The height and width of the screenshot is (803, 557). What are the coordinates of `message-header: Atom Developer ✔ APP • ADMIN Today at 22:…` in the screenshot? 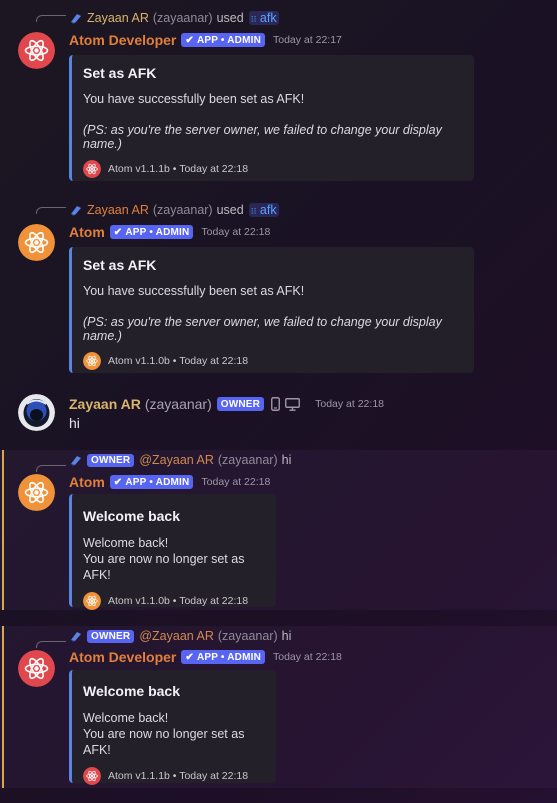 It's located at (205, 657).